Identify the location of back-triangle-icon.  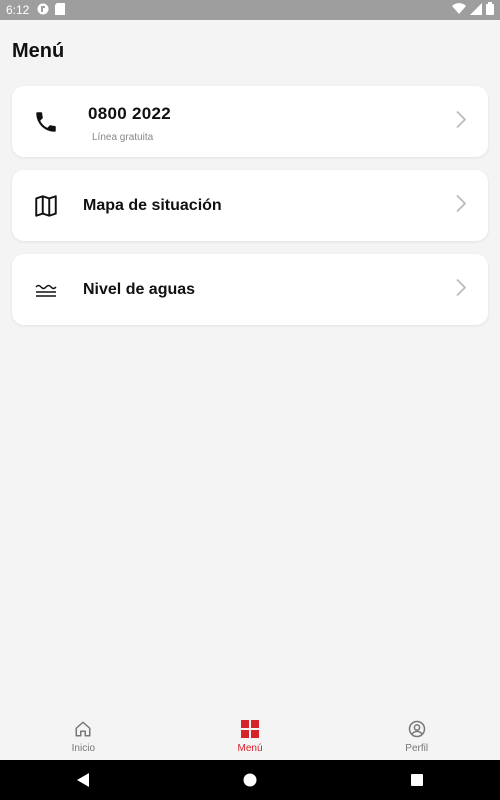
(83, 780).